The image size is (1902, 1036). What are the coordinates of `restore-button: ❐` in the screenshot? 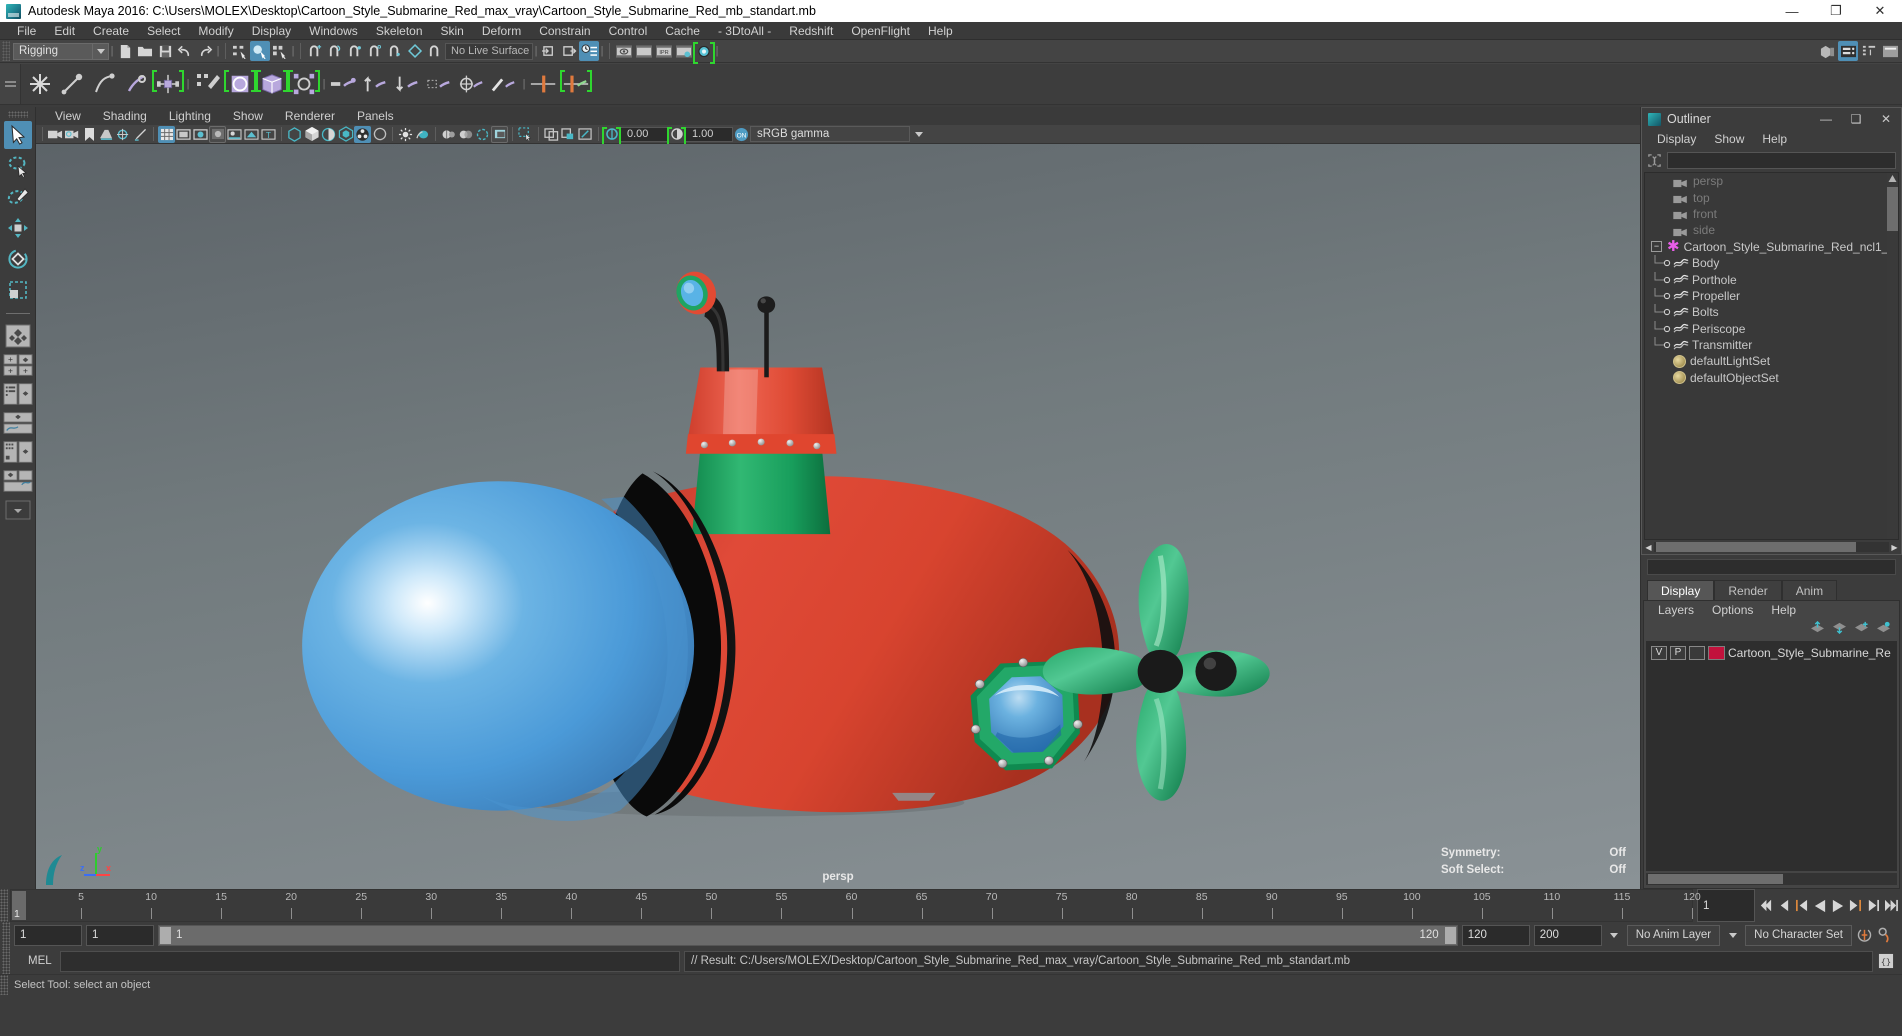 It's located at (1836, 11).